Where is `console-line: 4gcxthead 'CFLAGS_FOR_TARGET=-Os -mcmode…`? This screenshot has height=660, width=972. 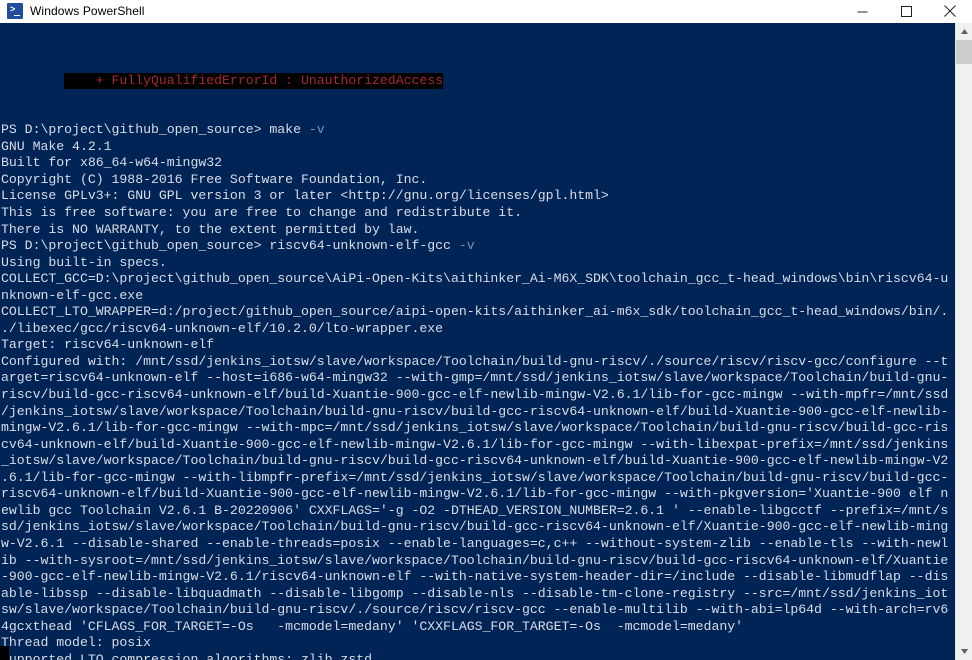
console-line: 4gcxthead 'CFLAGS_FOR_TARGET=-Os -mcmode… is located at coordinates (372, 626).